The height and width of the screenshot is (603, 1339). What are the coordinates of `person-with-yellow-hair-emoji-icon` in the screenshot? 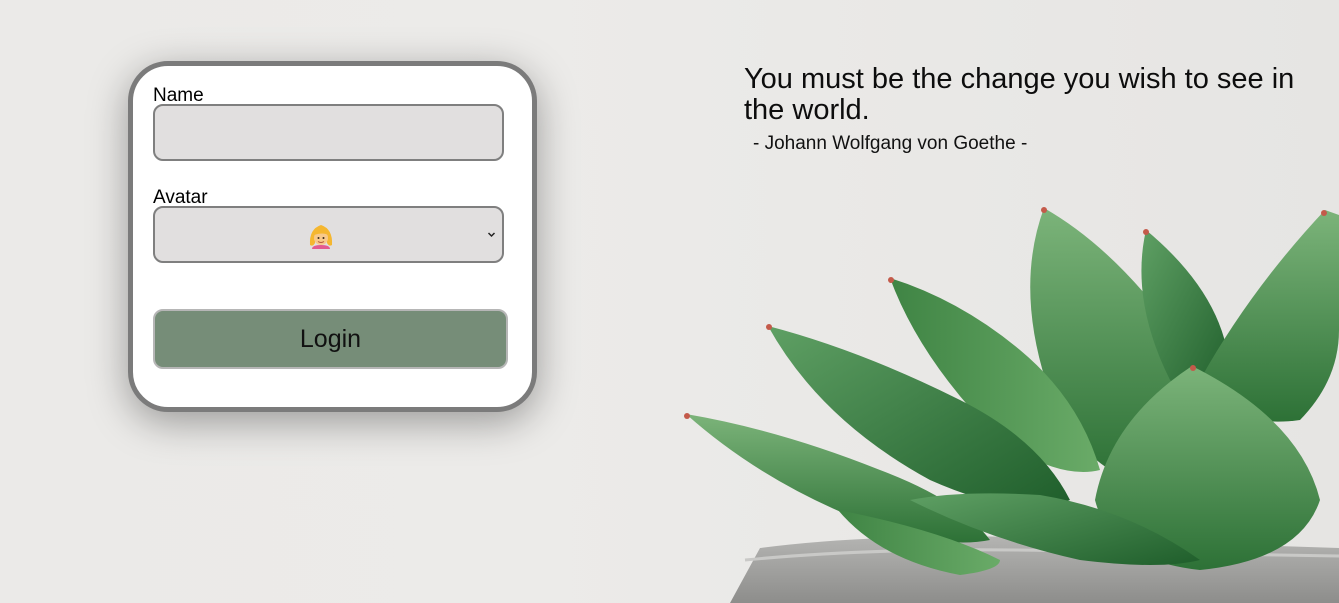 It's located at (321, 237).